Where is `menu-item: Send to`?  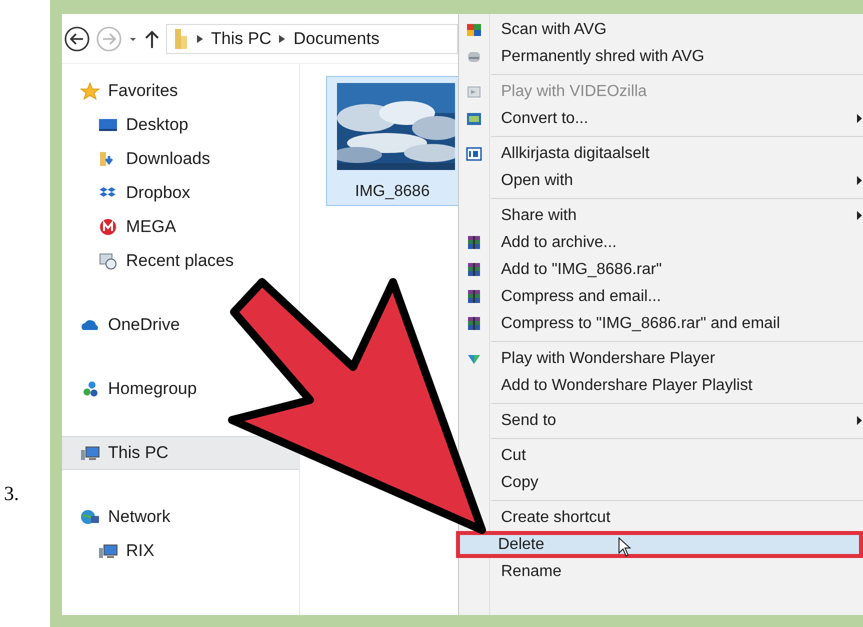 menu-item: Send to is located at coordinates (676, 420).